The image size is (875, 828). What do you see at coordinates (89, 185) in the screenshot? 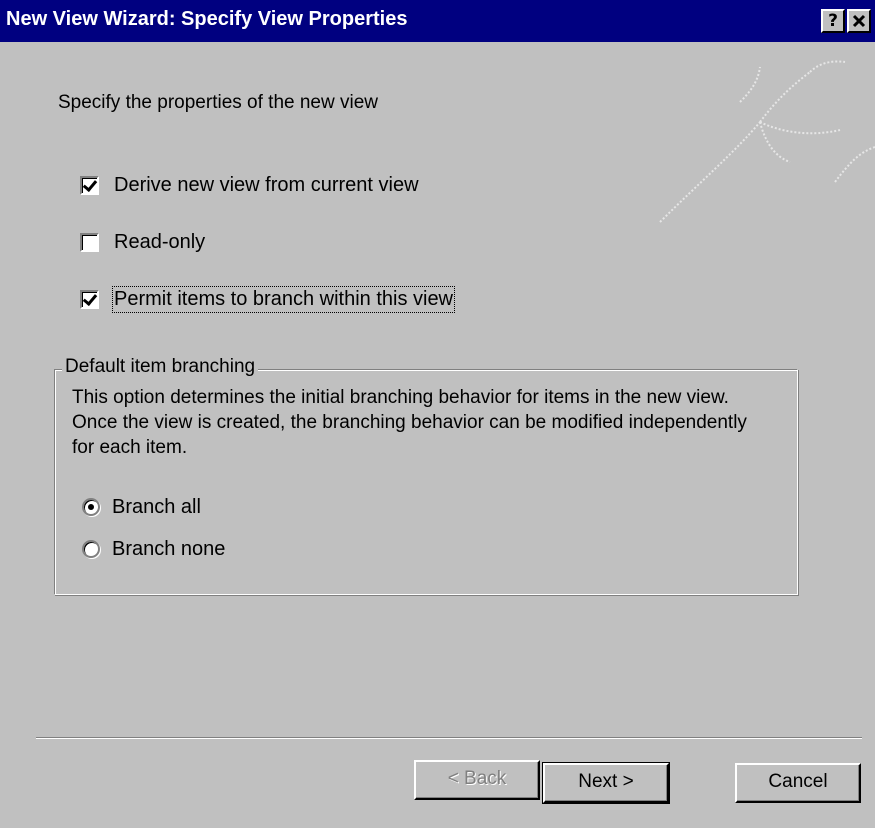
I see `derive-view-checkbox` at bounding box center [89, 185].